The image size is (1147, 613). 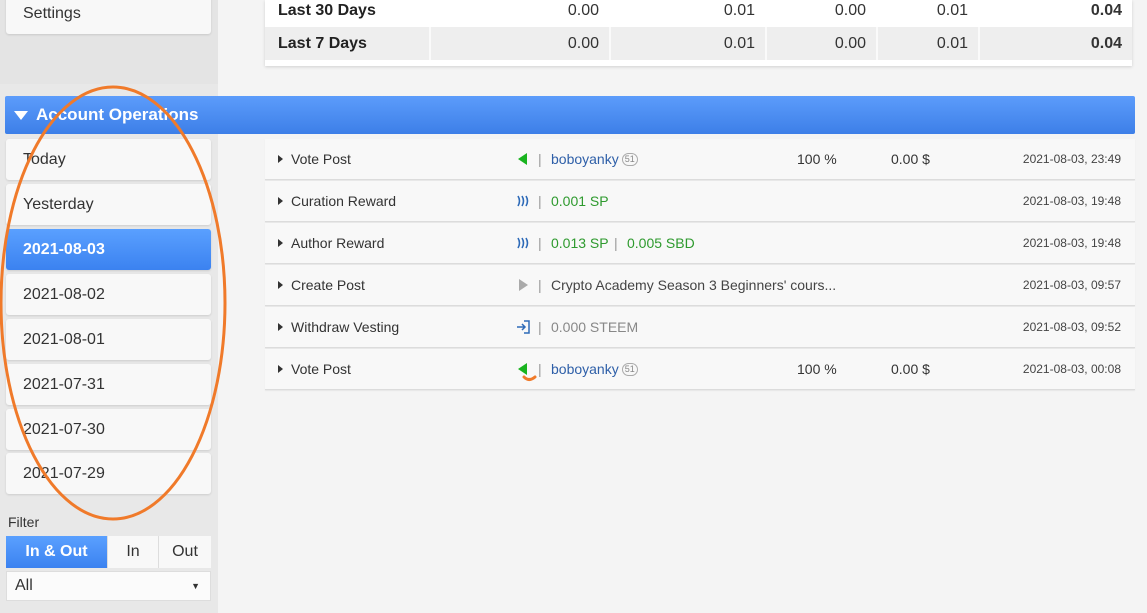 What do you see at coordinates (108, 384) in the screenshot?
I see `date-item: 2021-07-31` at bounding box center [108, 384].